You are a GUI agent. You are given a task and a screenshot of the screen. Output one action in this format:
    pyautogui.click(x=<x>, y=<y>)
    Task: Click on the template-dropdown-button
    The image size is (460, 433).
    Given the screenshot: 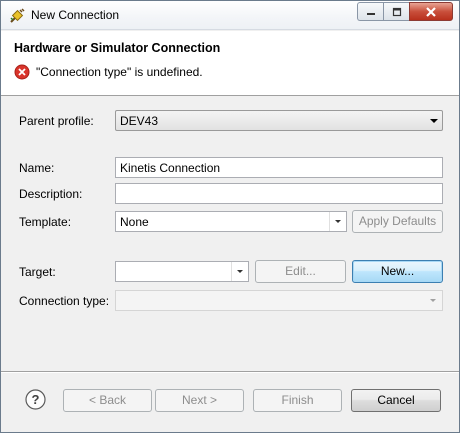 What is the action you would take?
    pyautogui.click(x=337, y=221)
    